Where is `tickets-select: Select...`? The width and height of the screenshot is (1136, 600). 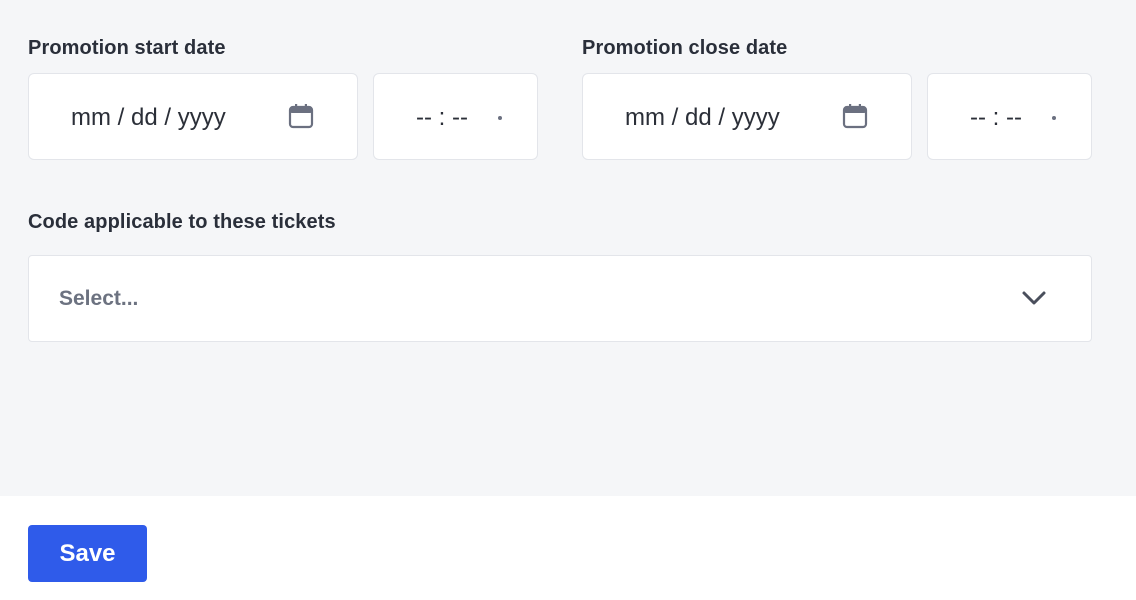 tickets-select: Select... is located at coordinates (560, 298).